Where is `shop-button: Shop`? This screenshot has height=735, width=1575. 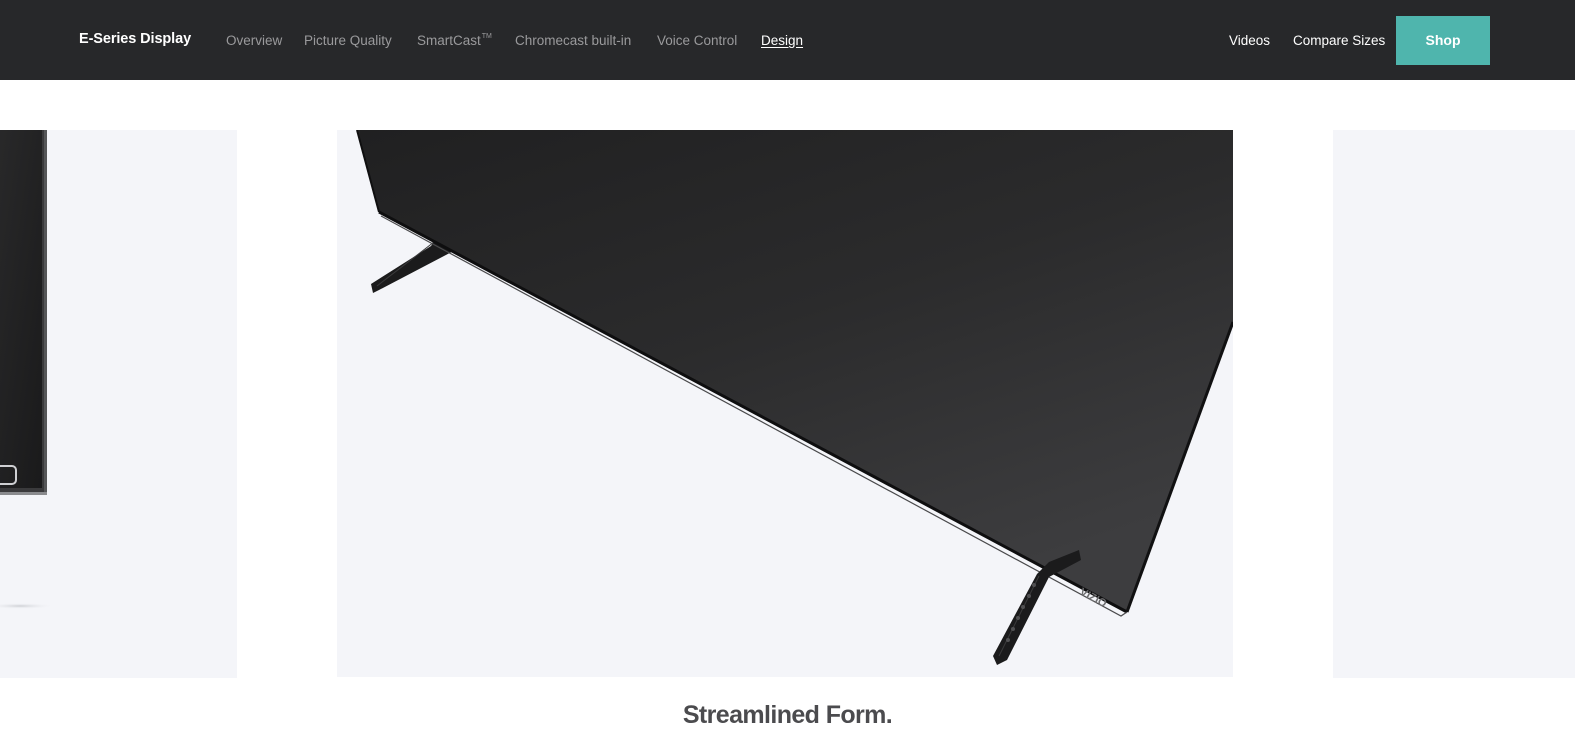 shop-button: Shop is located at coordinates (1443, 40).